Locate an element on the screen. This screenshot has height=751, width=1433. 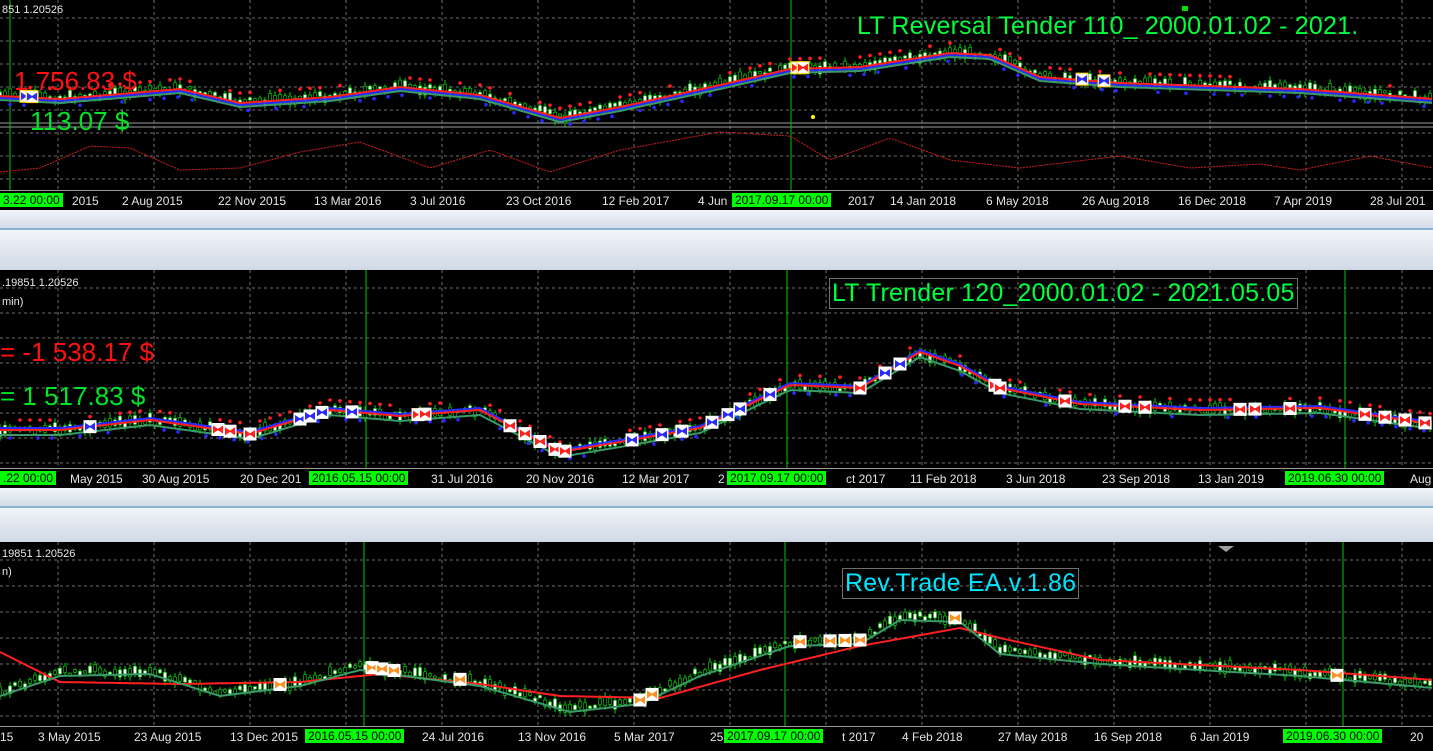
axis-label: 20 is located at coordinates (1417, 737).